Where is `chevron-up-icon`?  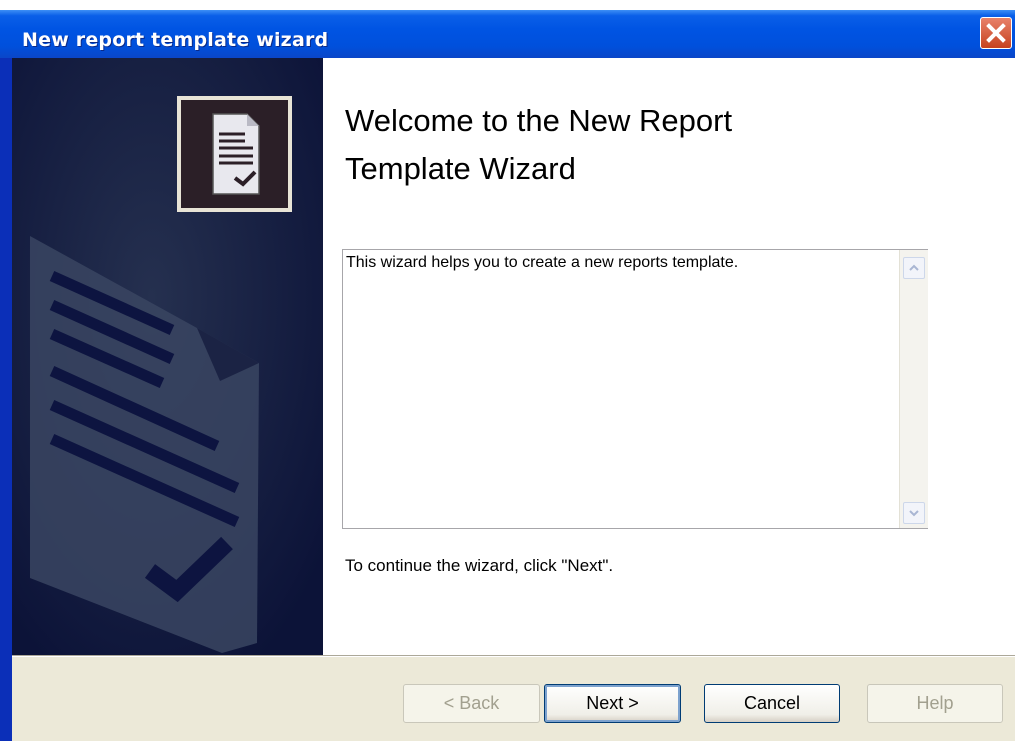
chevron-up-icon is located at coordinates (914, 267).